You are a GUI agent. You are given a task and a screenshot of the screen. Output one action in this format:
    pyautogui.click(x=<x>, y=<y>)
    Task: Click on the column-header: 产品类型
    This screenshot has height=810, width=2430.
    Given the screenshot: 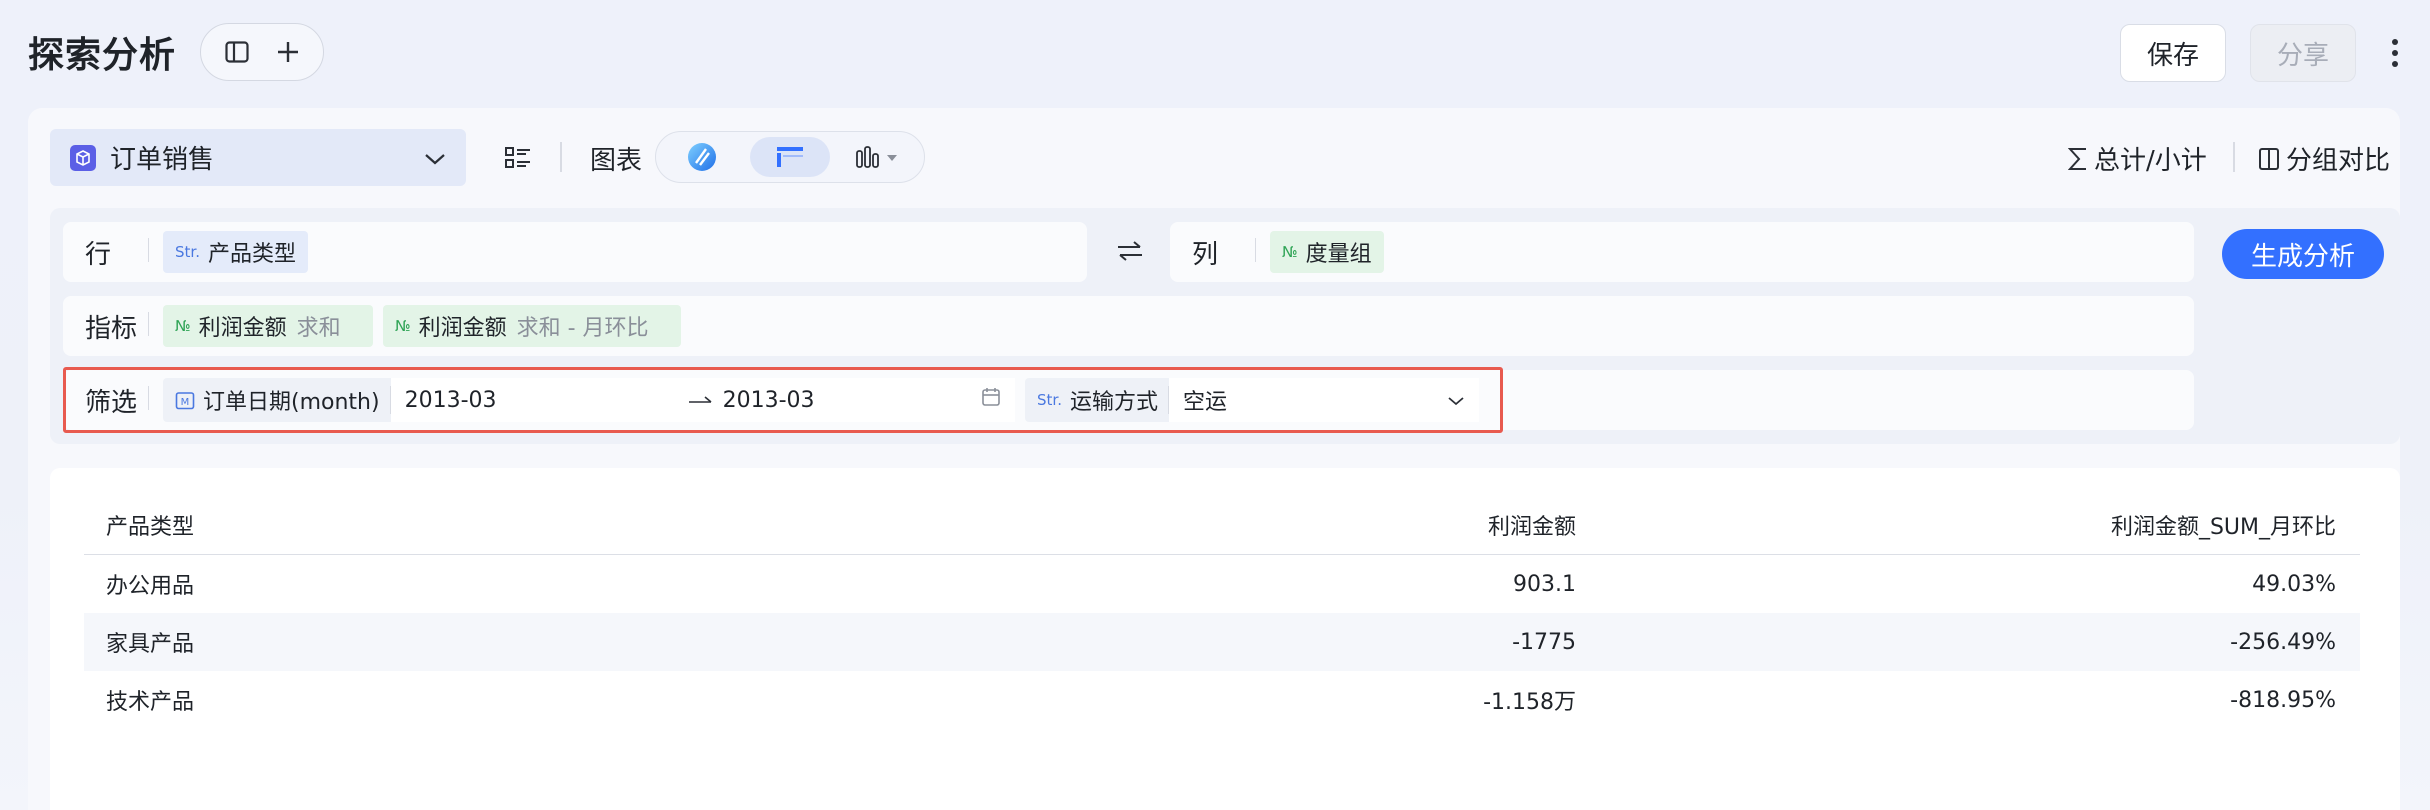 What is the action you would take?
    pyautogui.click(x=374, y=525)
    